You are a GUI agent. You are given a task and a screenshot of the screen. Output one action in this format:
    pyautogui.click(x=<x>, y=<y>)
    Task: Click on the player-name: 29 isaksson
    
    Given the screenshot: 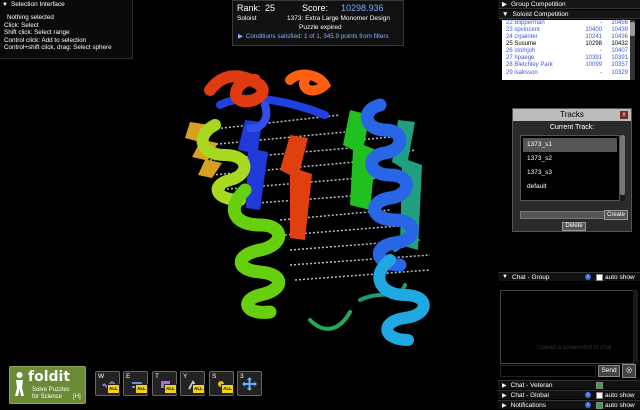 What is the action you would take?
    pyautogui.click(x=522, y=73)
    